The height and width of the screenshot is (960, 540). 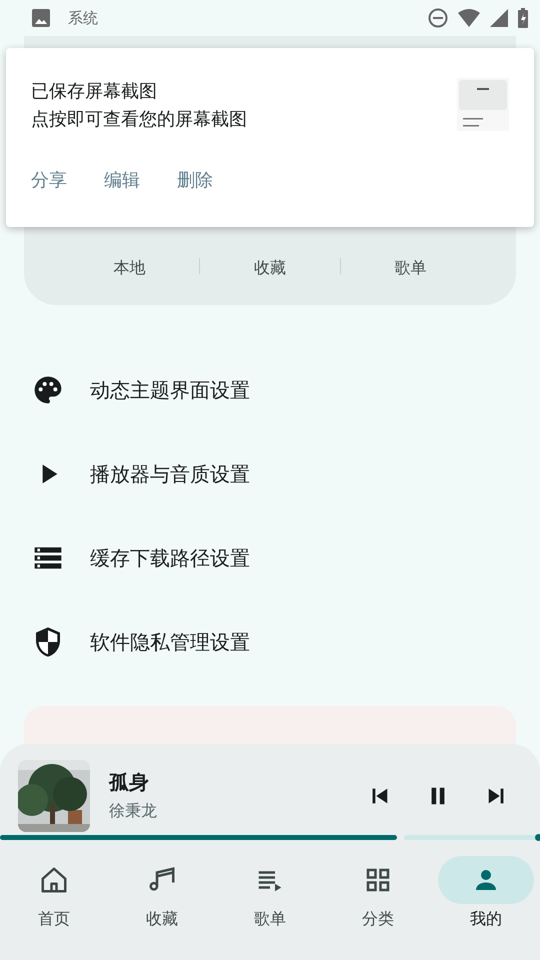 I want to click on image-icon, so click(x=41, y=18).